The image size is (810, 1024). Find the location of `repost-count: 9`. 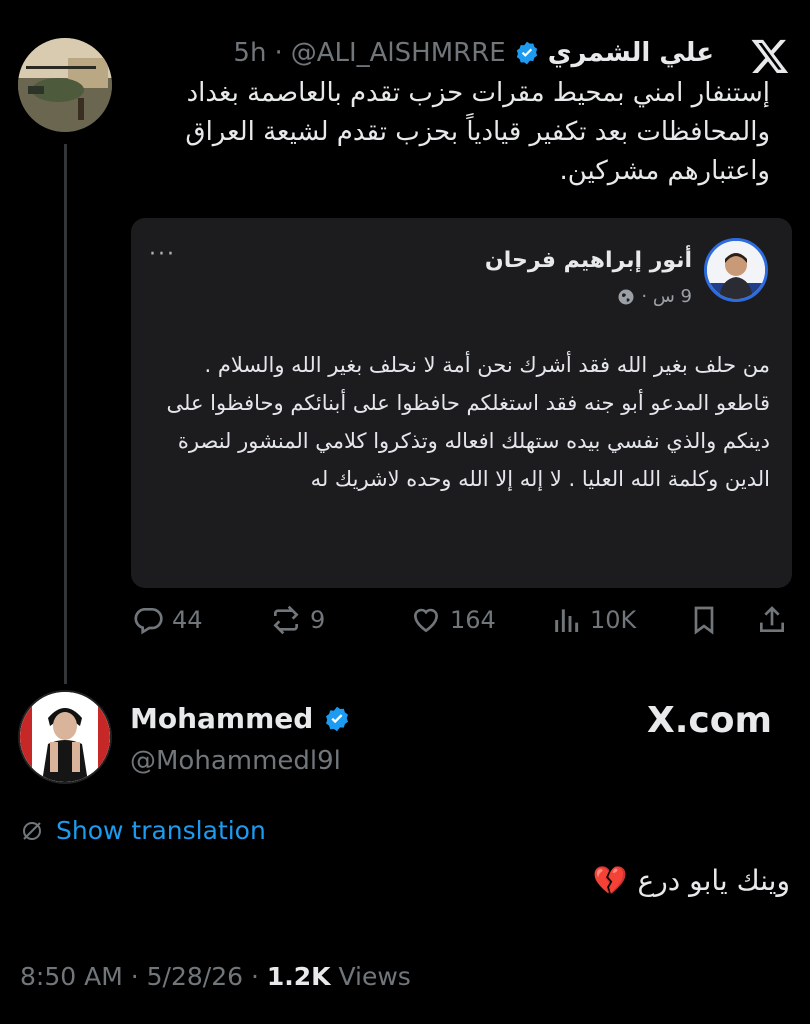

repost-count: 9 is located at coordinates (318, 620).